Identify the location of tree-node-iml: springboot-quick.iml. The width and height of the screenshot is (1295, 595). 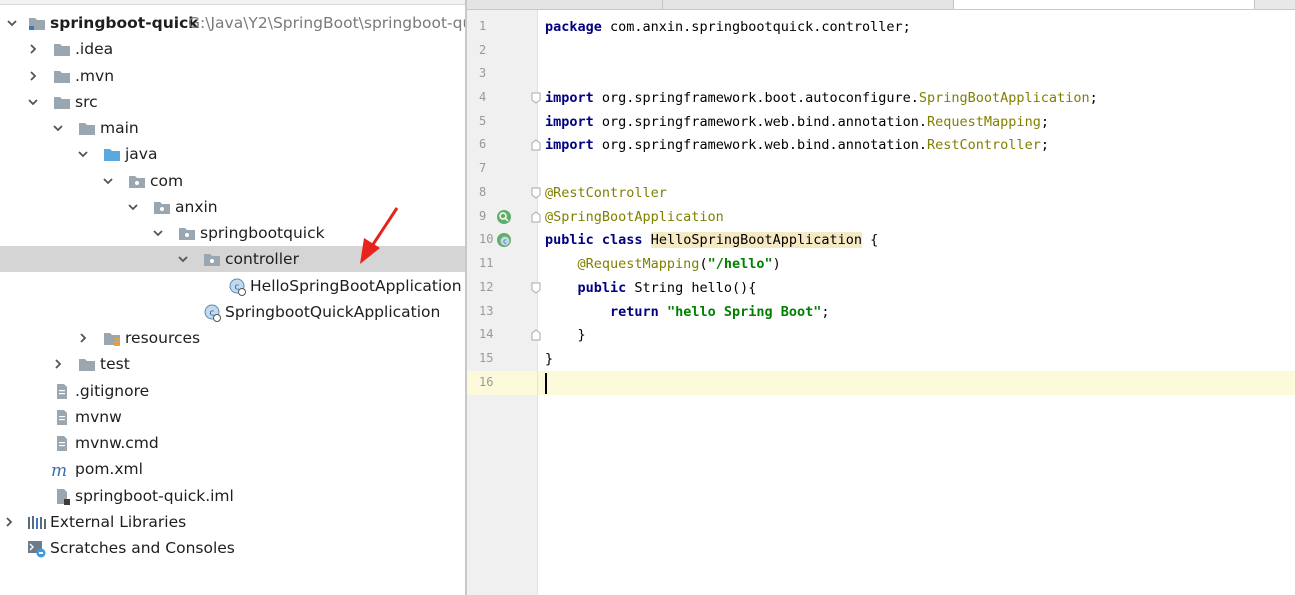
(232, 496).